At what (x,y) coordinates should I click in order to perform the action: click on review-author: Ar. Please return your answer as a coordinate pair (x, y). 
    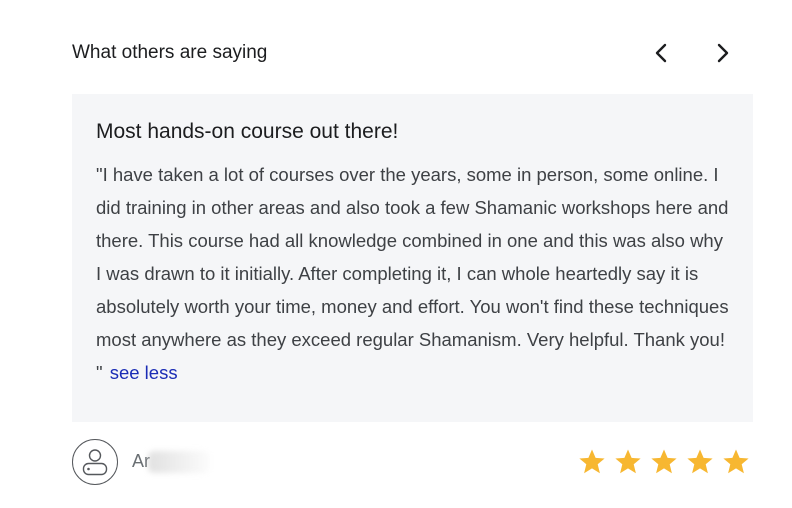
    Looking at the image, I should click on (141, 462).